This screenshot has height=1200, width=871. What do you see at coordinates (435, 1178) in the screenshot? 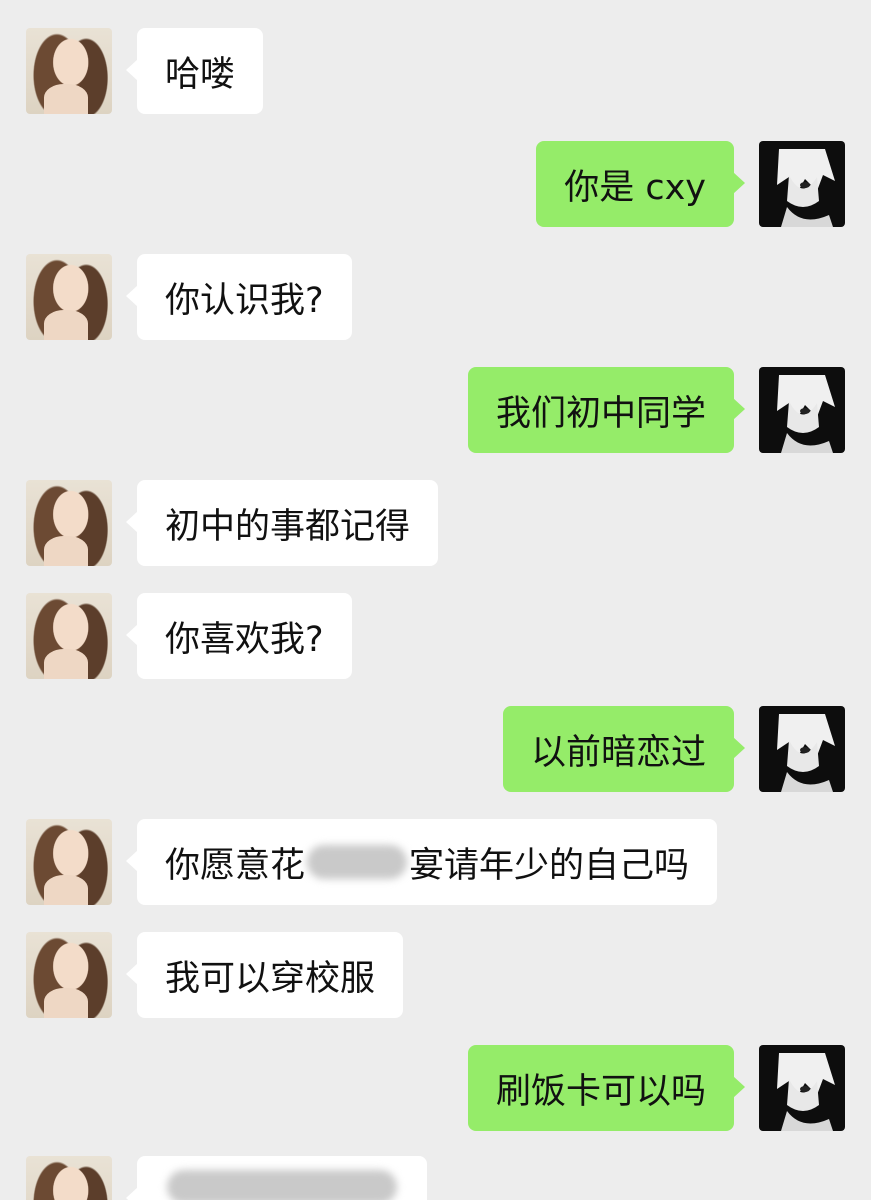
I see `message-row-partial` at bounding box center [435, 1178].